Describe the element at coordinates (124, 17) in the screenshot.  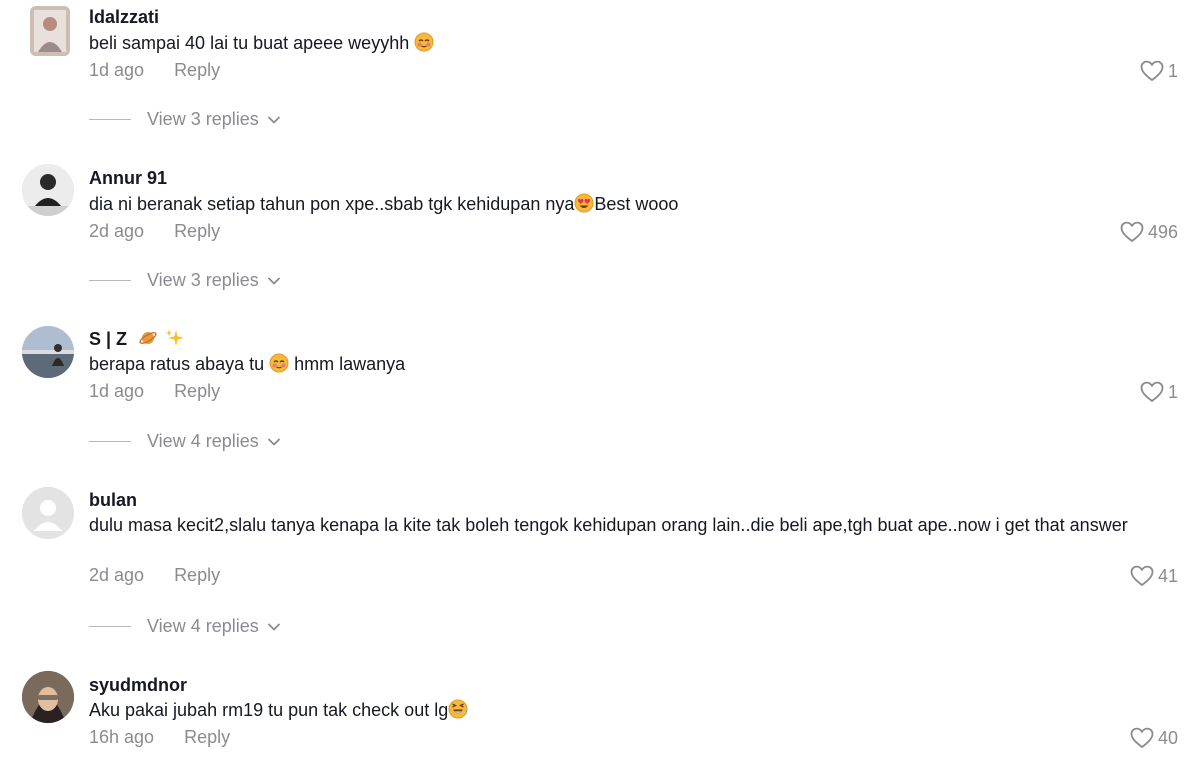
I see `comment-username: ldalzzati` at that location.